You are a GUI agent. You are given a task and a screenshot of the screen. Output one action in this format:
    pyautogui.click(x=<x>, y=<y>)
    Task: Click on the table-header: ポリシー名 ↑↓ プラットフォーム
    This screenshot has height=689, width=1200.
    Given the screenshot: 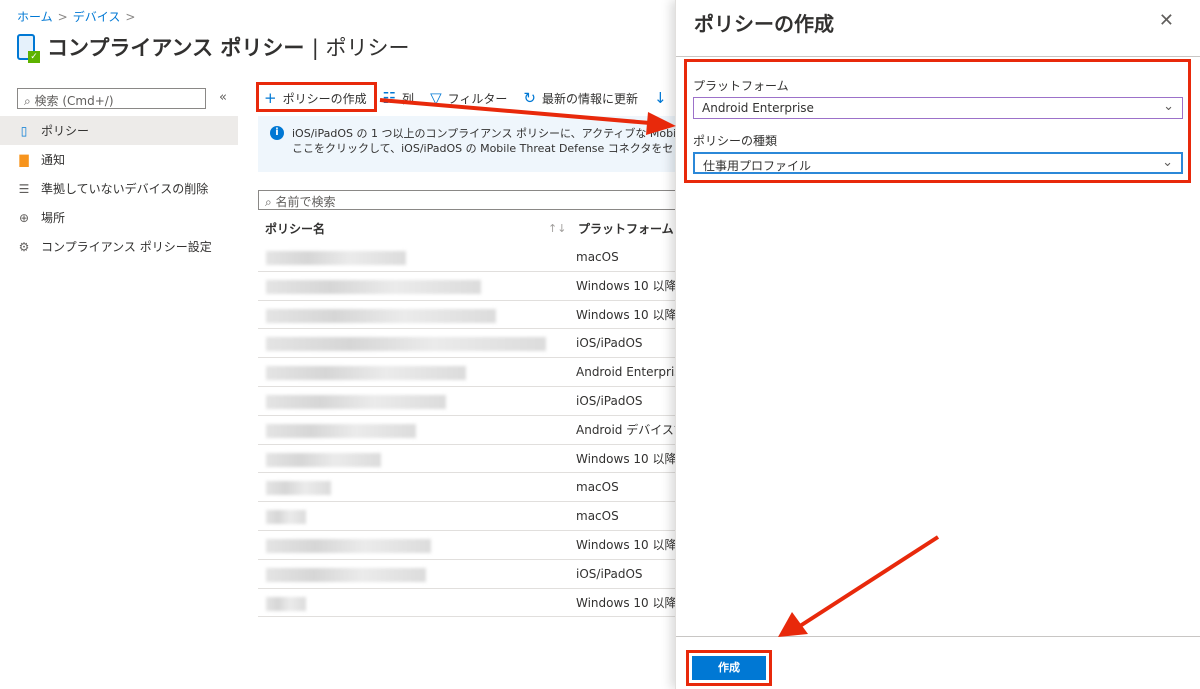 What is the action you would take?
    pyautogui.click(x=468, y=228)
    